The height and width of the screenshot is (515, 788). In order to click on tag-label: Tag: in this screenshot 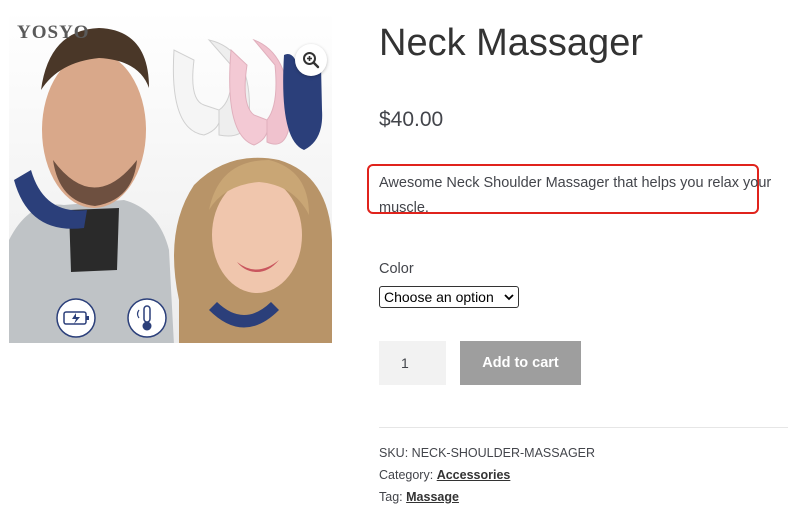, I will do `click(391, 497)`.